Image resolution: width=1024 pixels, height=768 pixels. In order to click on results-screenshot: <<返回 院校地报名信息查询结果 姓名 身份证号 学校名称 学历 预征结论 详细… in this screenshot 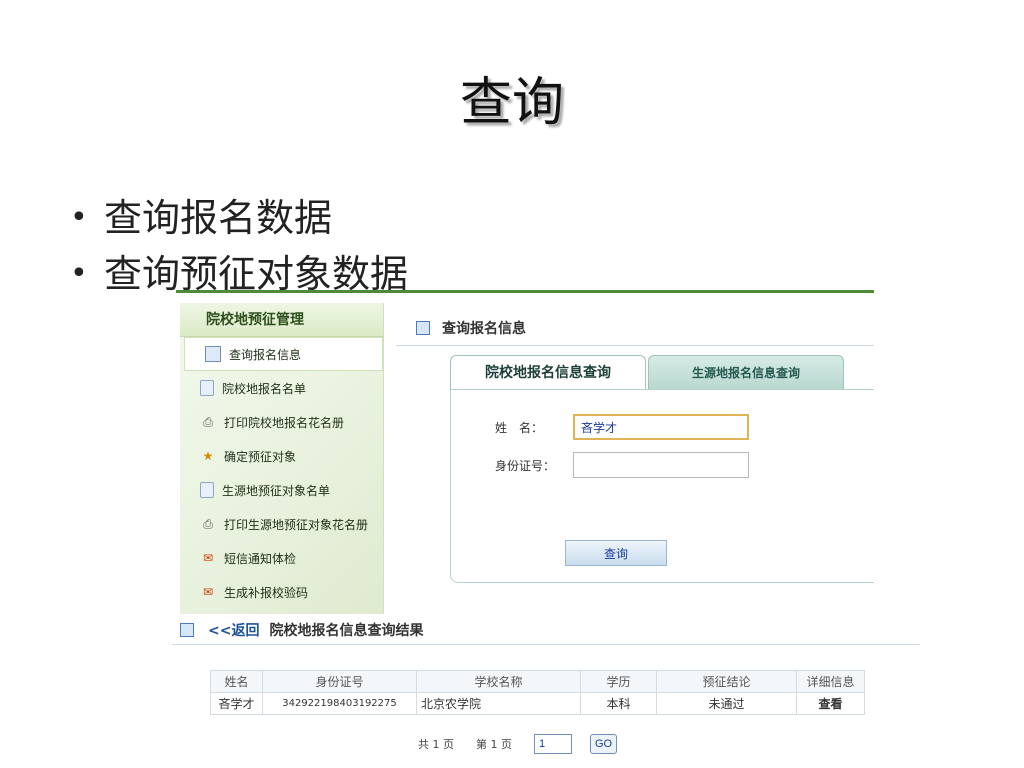, I will do `click(546, 689)`.